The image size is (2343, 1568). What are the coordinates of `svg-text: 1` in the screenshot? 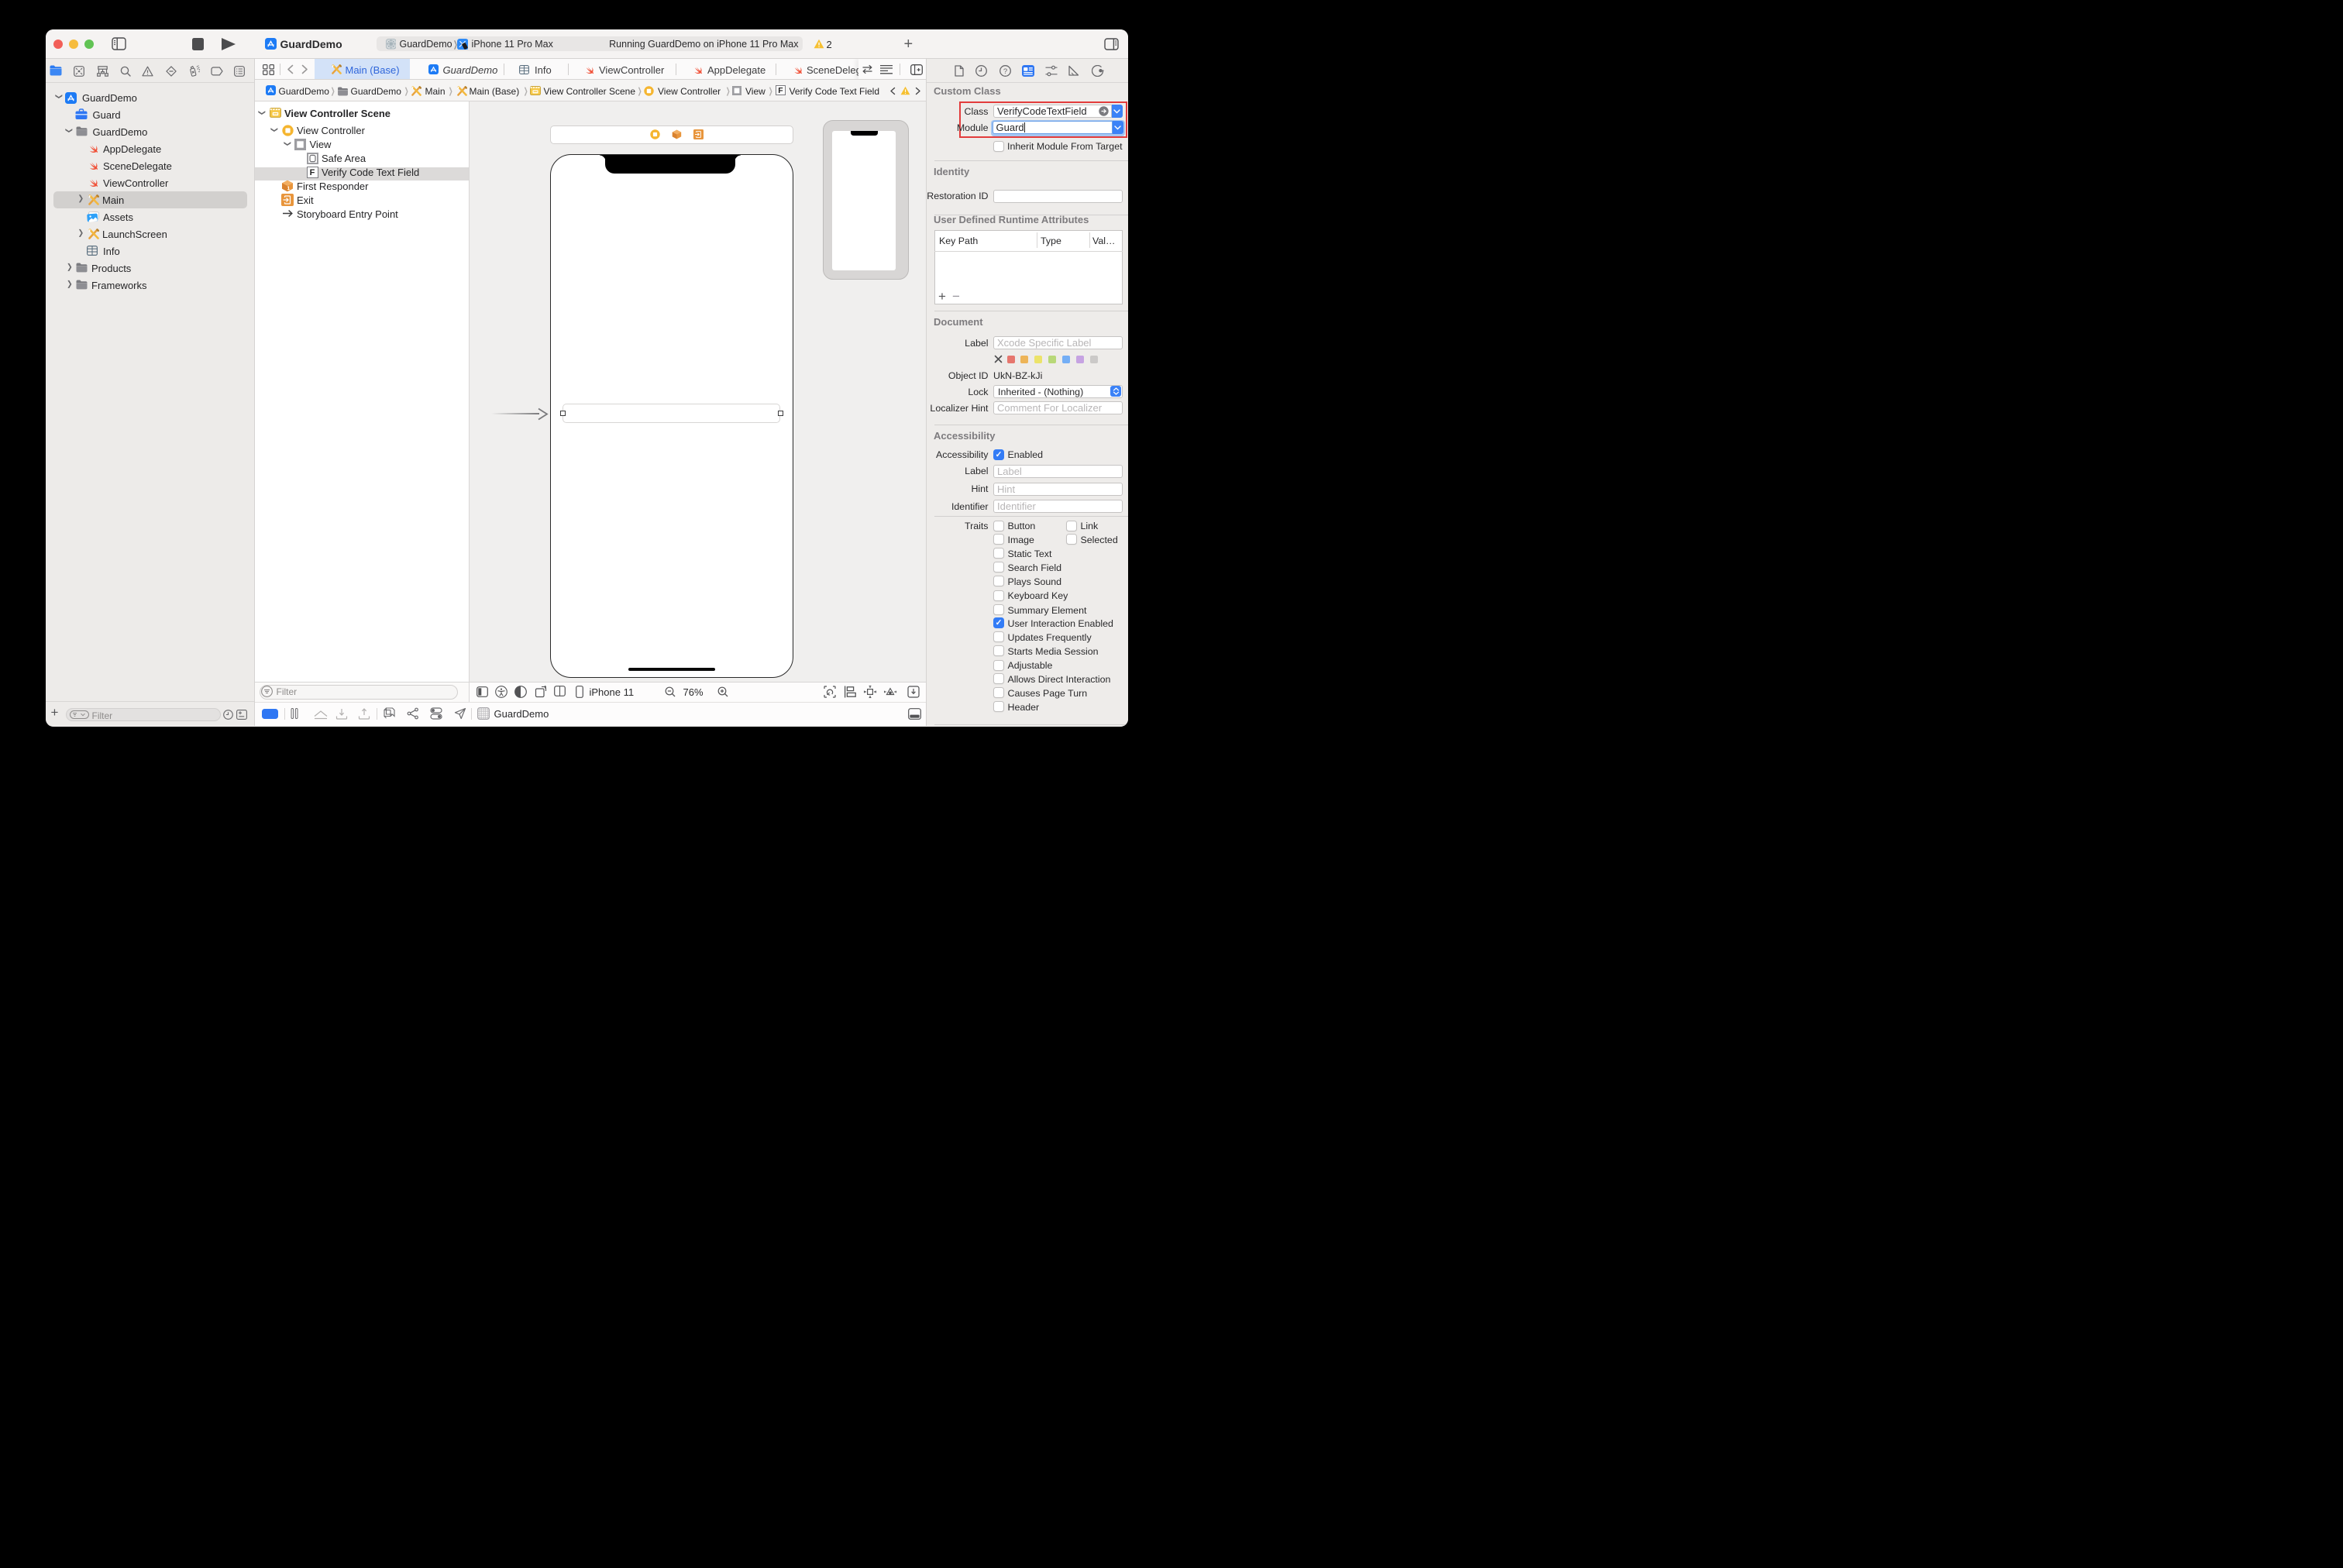 It's located at (288, 188).